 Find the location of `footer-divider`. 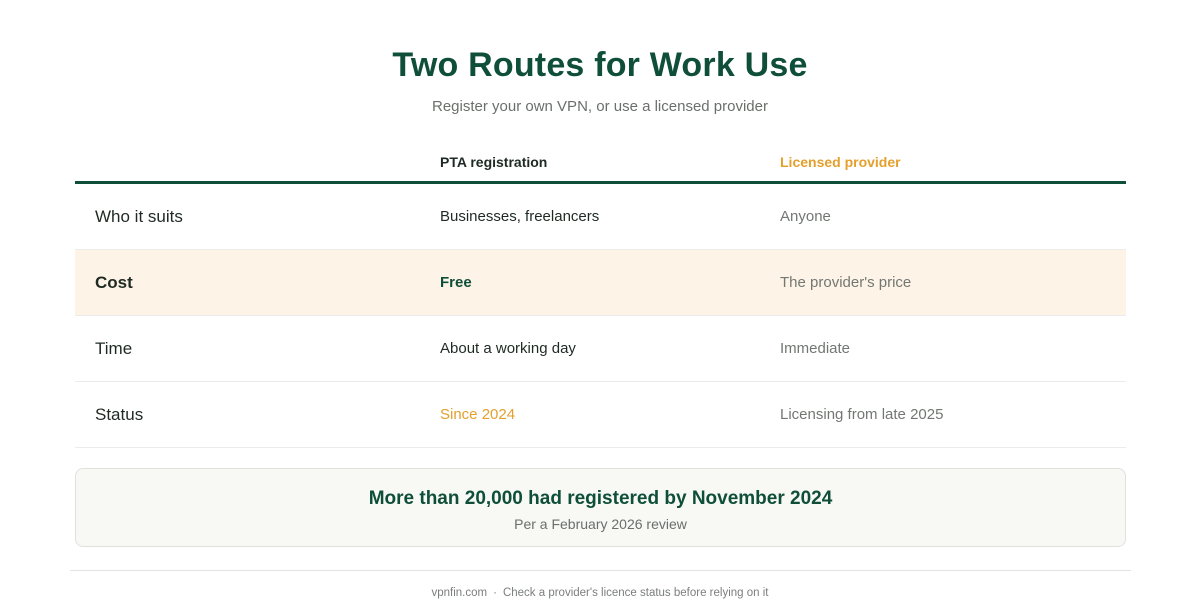

footer-divider is located at coordinates (600, 570).